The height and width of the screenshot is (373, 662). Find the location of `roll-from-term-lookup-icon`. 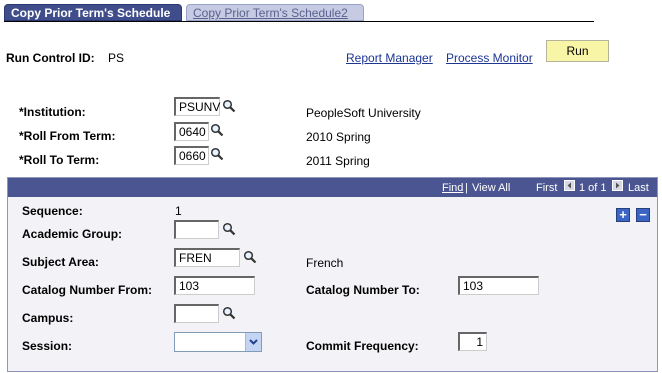

roll-from-term-lookup-icon is located at coordinates (217, 130).